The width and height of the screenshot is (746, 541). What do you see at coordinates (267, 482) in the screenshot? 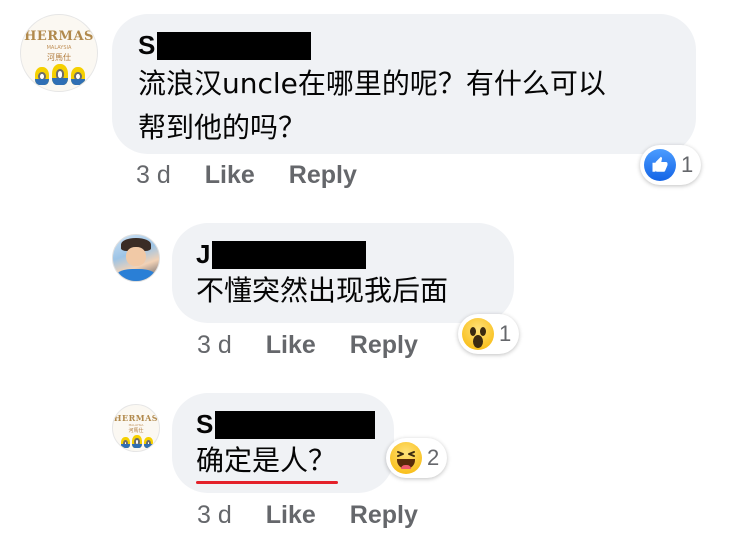
I see `red-underline-annotation` at bounding box center [267, 482].